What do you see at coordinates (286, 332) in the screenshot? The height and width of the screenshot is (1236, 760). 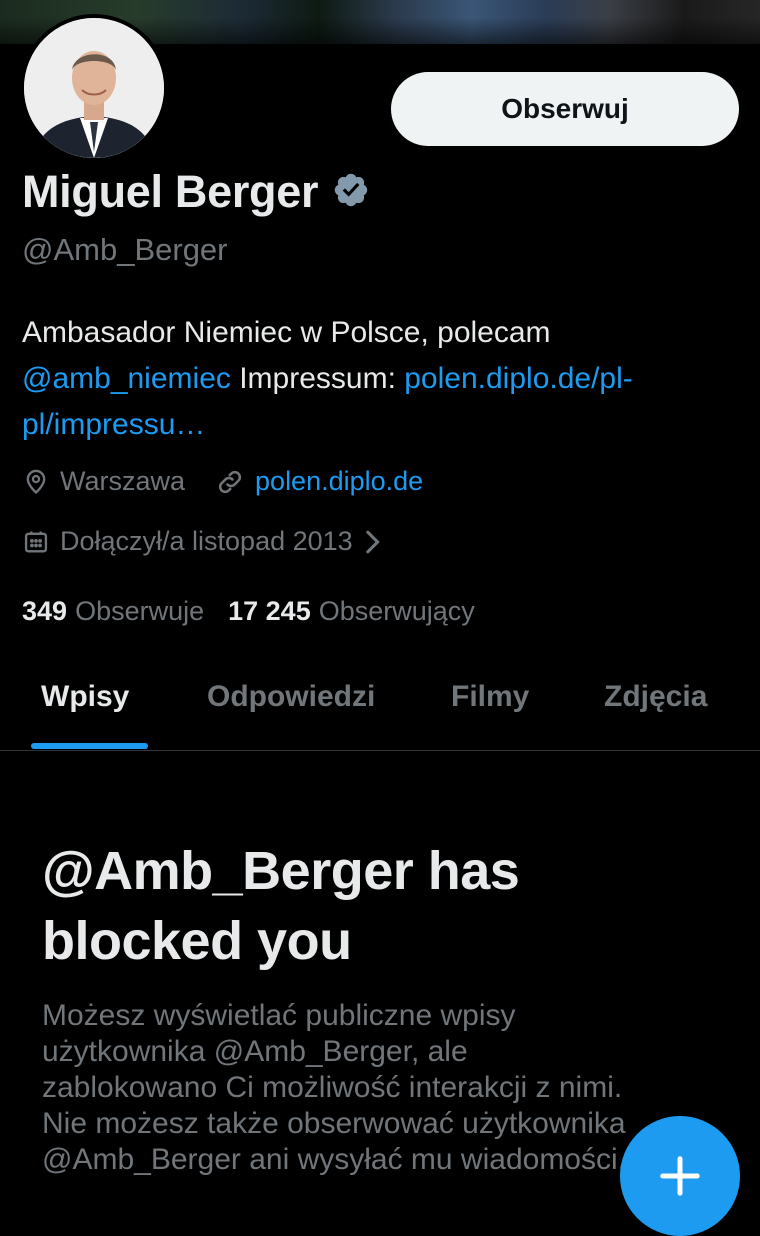 I see `bio-text: Ambasador Niemiec w Polsce, polecam` at bounding box center [286, 332].